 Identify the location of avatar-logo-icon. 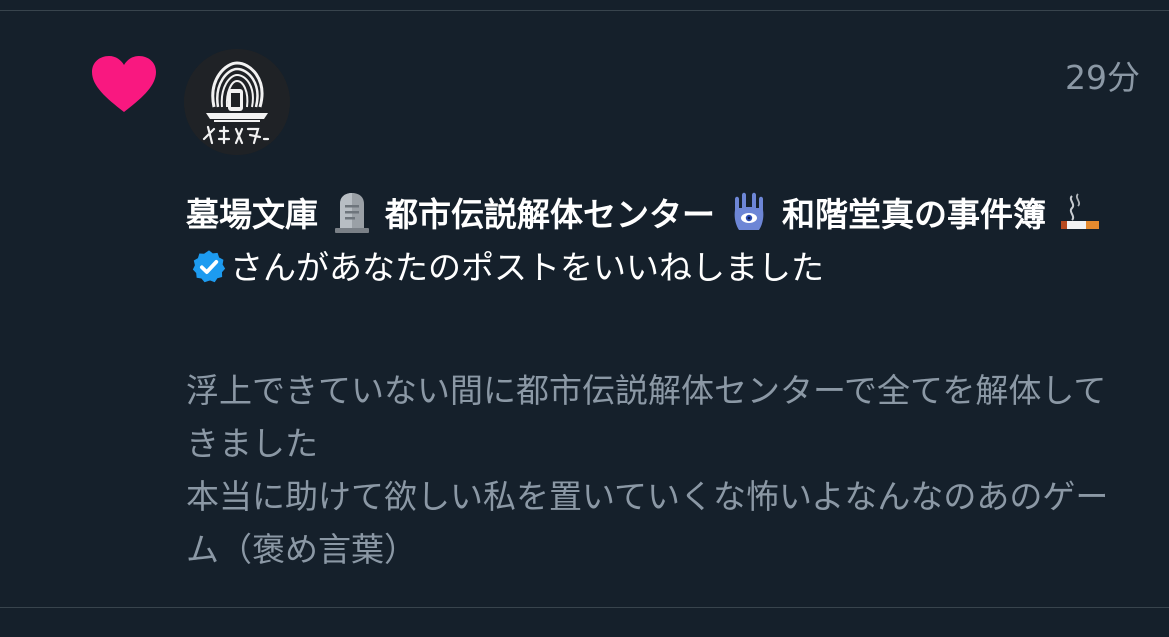
(237, 102).